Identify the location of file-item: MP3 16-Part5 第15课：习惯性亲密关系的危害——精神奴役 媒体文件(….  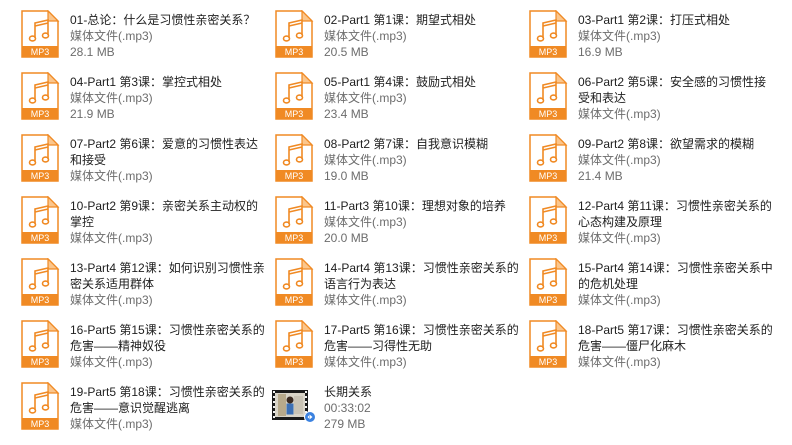
(143, 344).